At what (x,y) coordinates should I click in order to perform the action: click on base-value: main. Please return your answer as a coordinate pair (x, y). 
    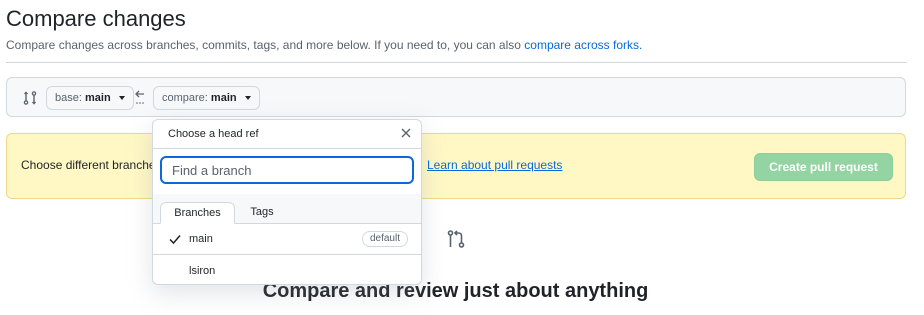
    Looking at the image, I should click on (97, 98).